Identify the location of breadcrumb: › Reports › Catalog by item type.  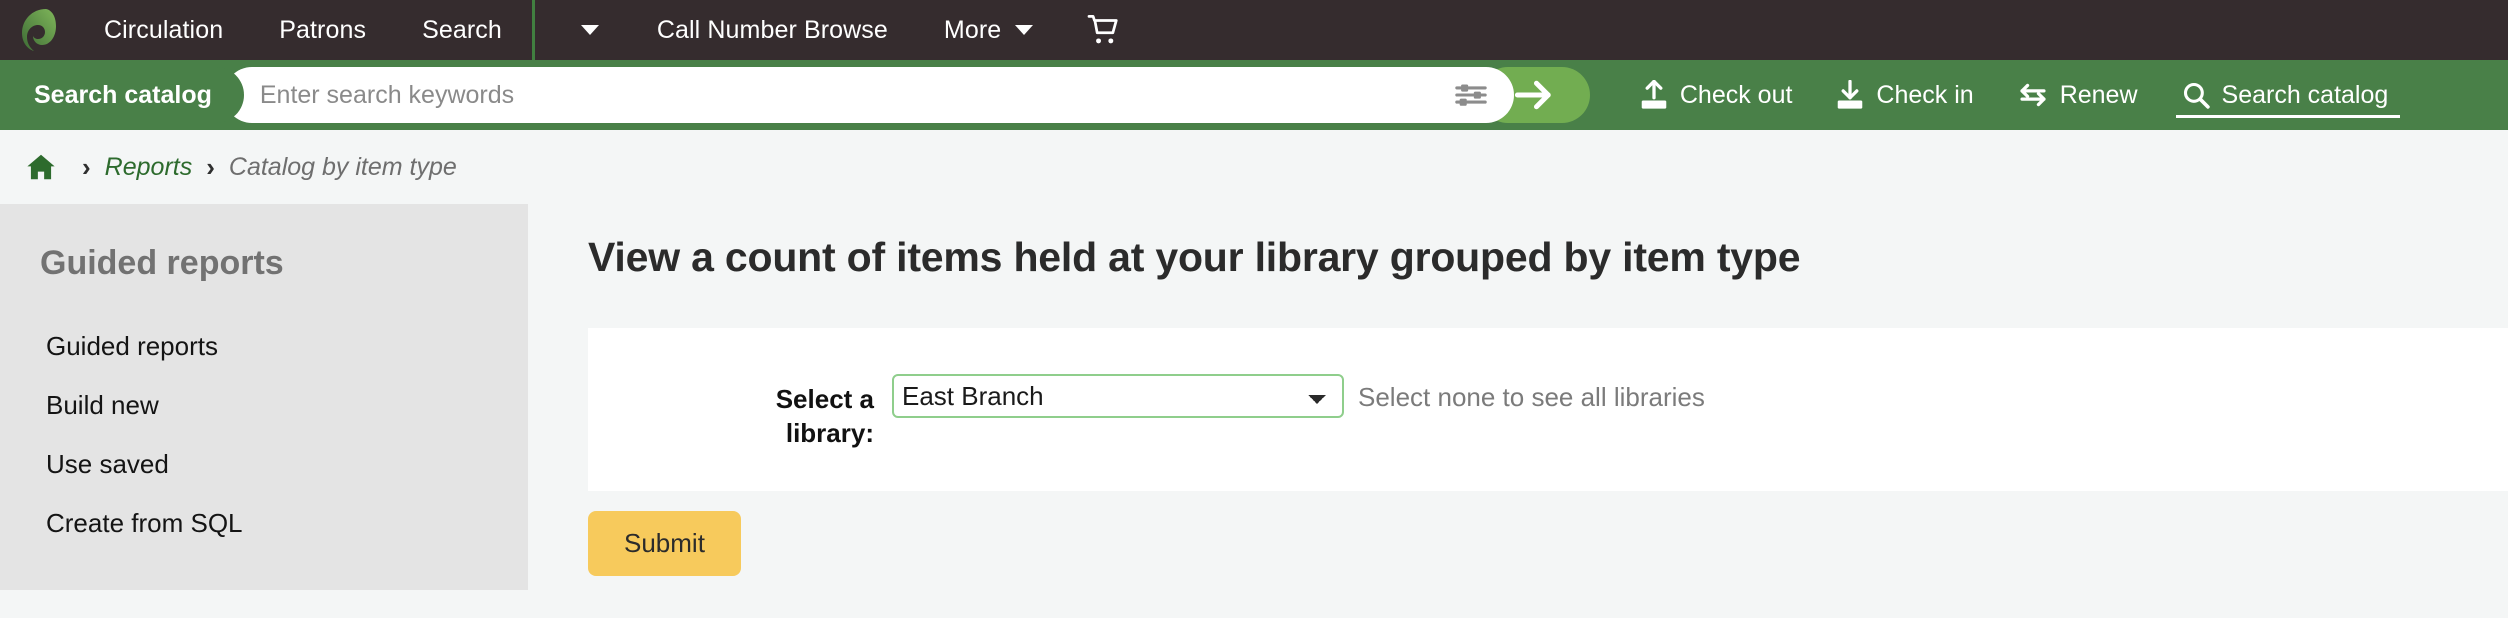
(1254, 167).